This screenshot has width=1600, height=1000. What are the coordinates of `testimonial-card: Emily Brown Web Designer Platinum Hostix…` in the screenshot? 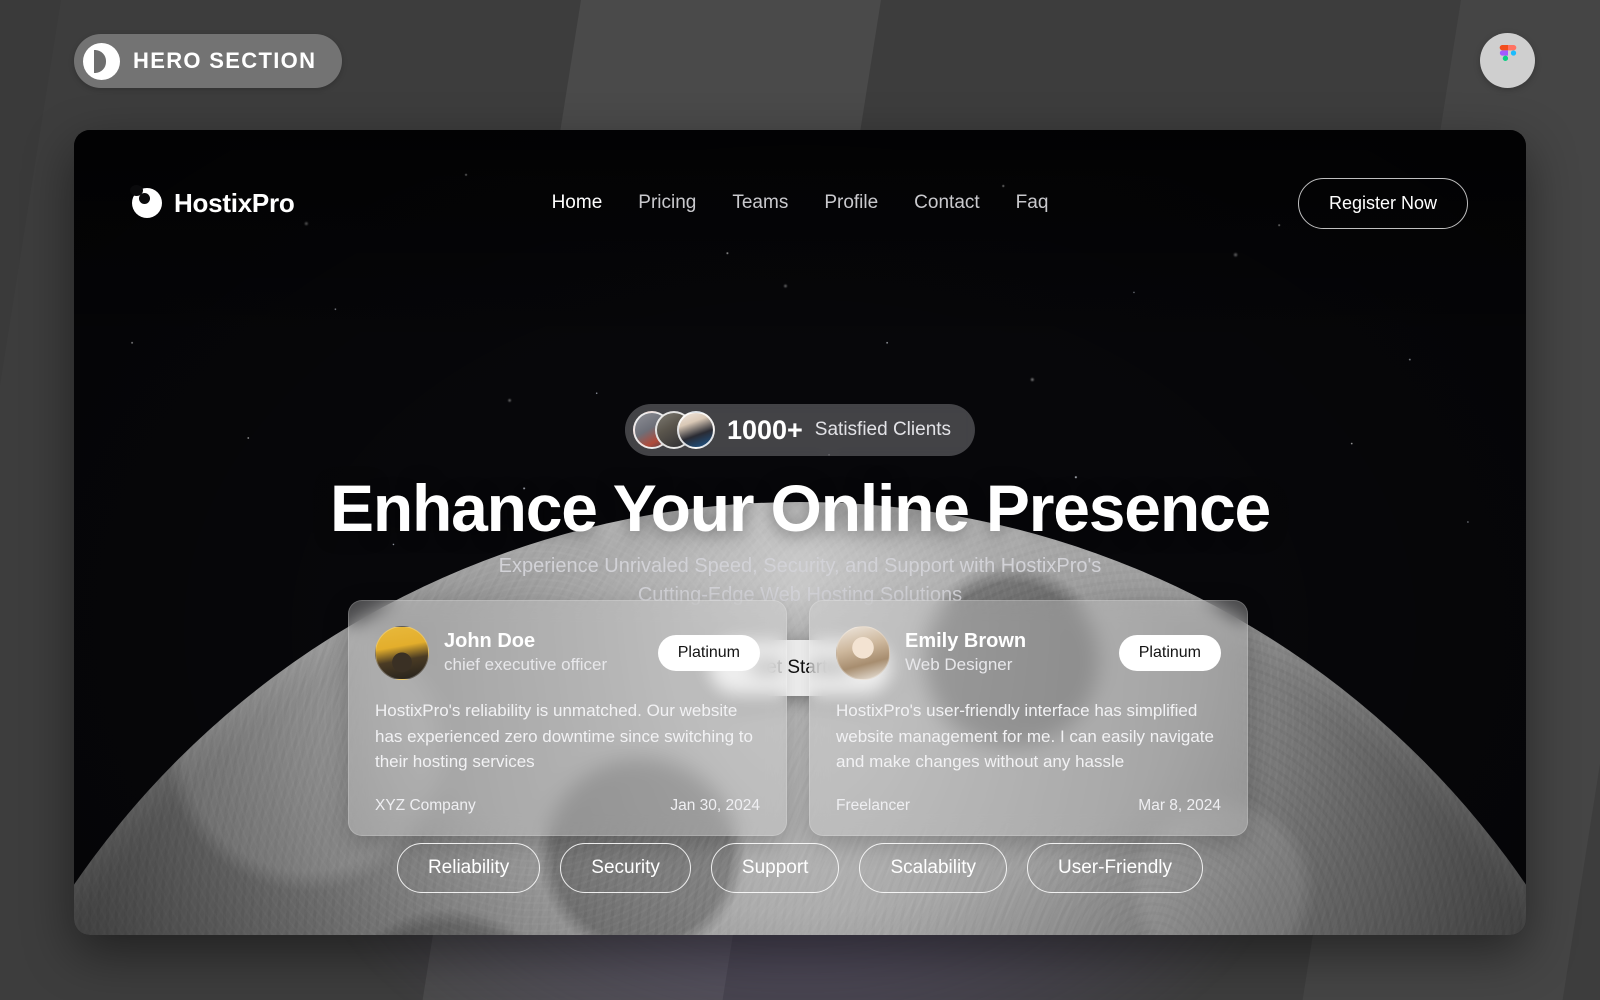 It's located at (1028, 718).